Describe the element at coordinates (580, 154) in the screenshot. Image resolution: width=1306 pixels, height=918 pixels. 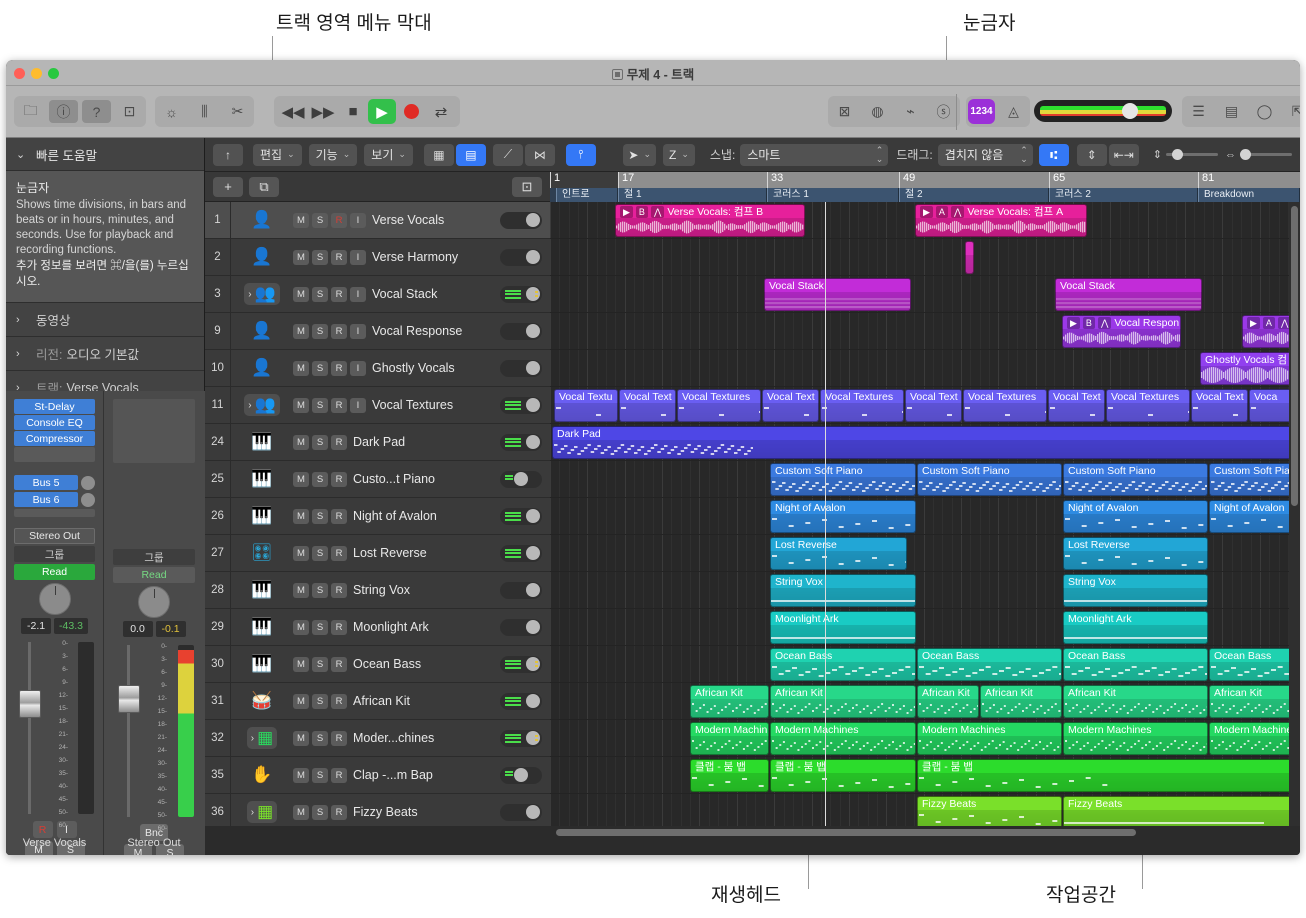
I see `catch-playhead-icon: ⫯` at that location.